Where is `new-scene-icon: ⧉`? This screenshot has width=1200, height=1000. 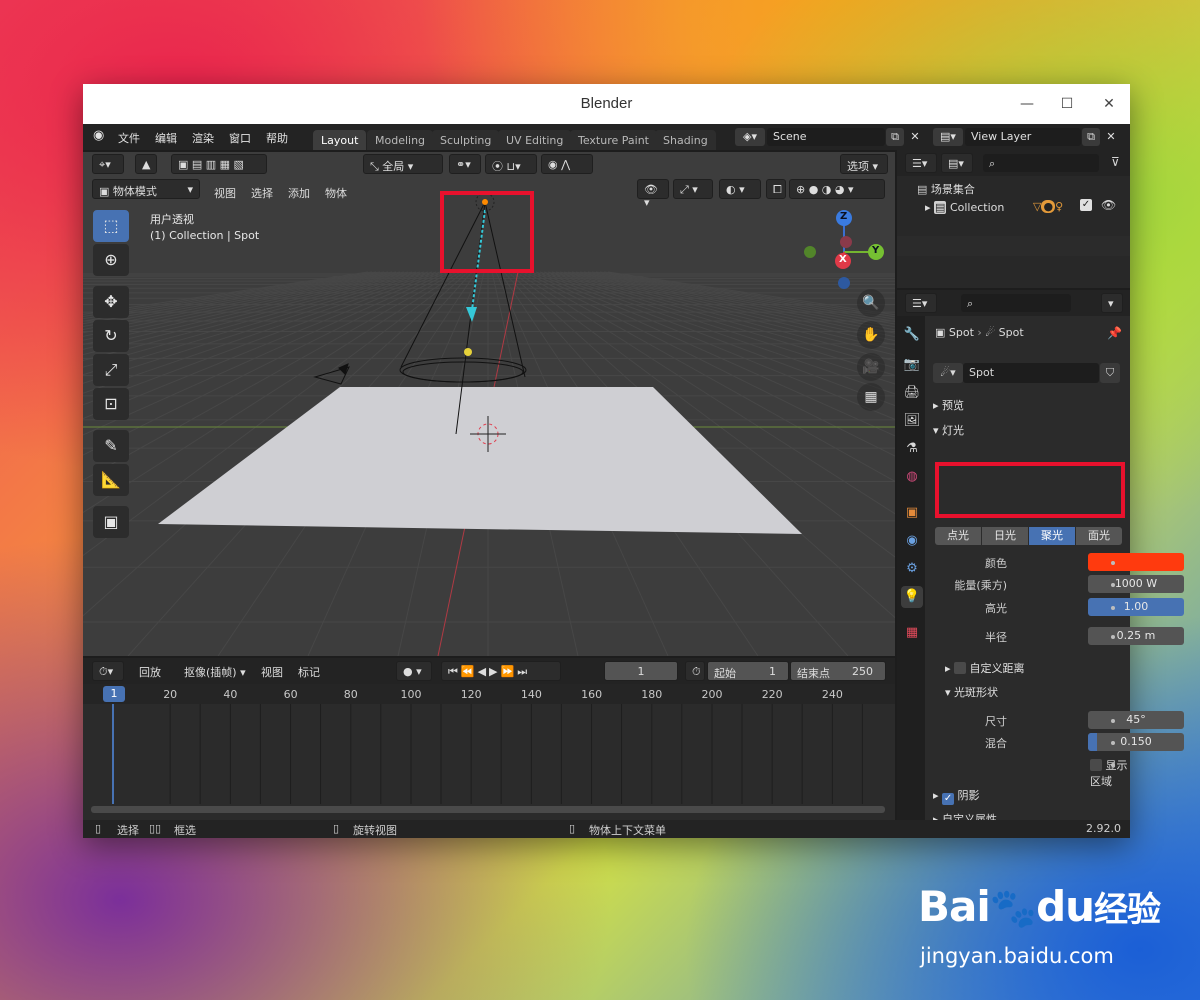
new-scene-icon: ⧉ is located at coordinates (895, 137).